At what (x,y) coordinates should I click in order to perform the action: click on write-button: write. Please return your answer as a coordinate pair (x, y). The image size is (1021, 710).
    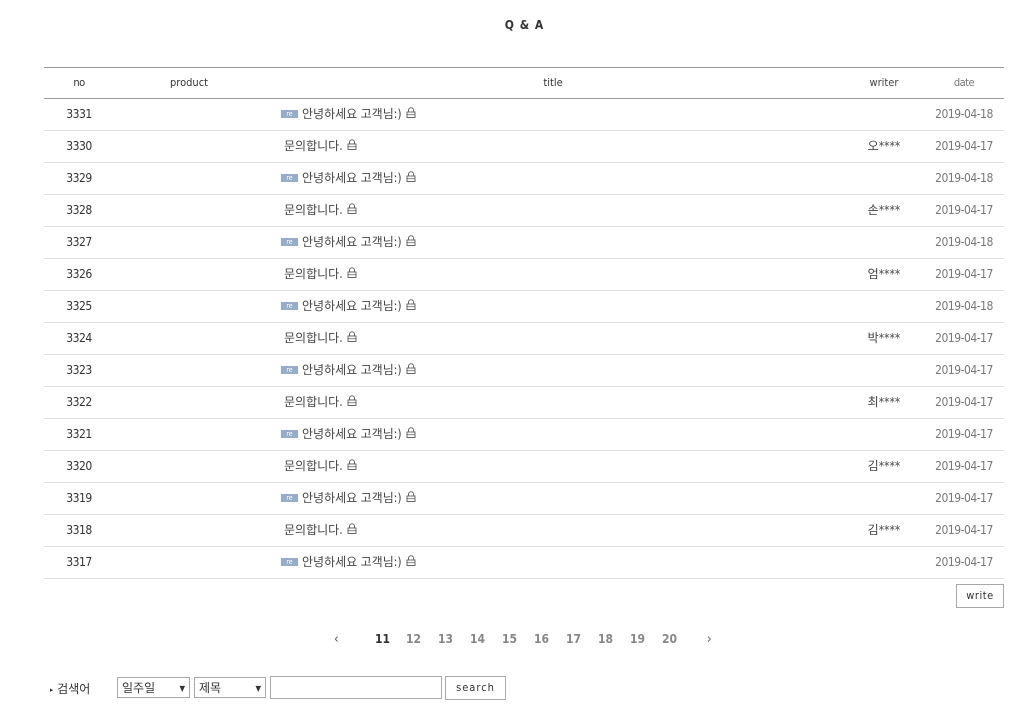
    Looking at the image, I should click on (980, 596).